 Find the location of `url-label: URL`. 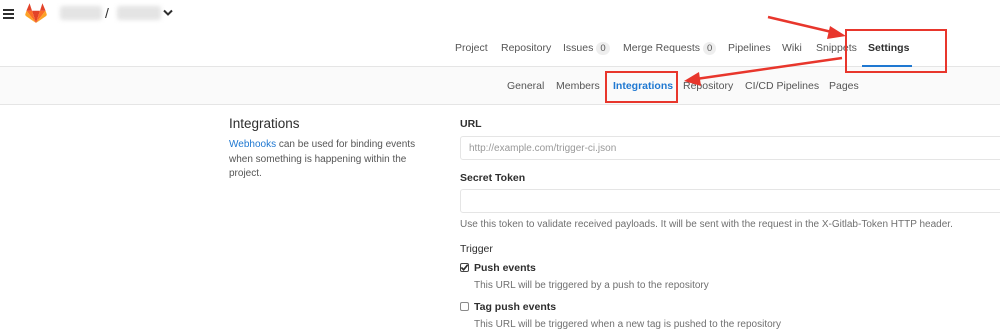

url-label: URL is located at coordinates (471, 124).